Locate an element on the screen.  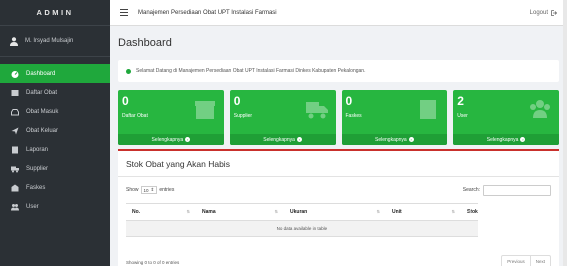
column-header-stok: Stok ⇅ is located at coordinates (469, 212).